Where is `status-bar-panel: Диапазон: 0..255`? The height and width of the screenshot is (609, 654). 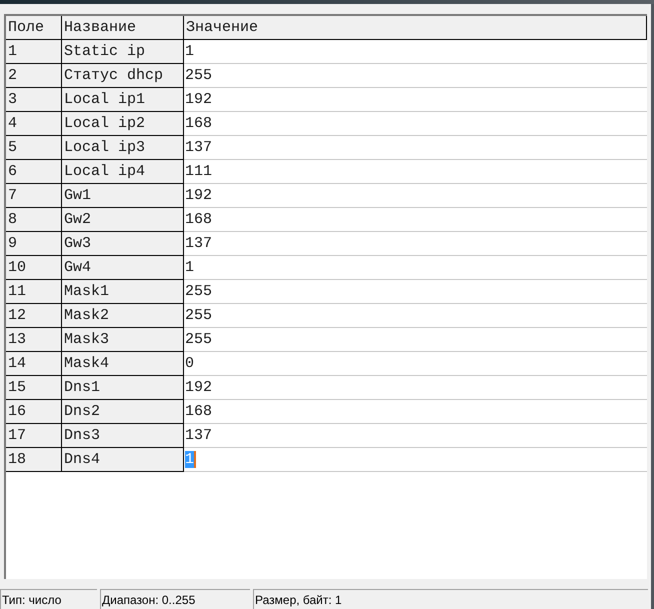
status-bar-panel: Диапазон: 0..255 is located at coordinates (175, 599).